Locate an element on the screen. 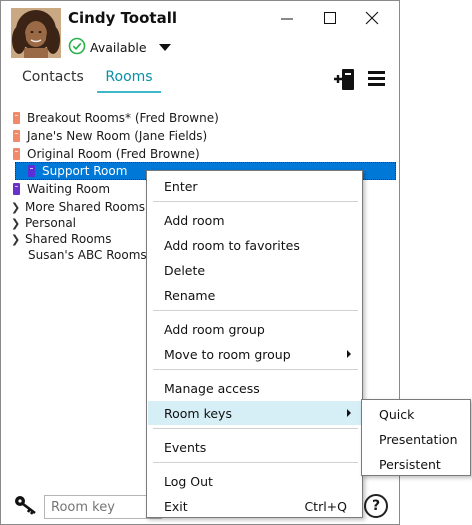 This screenshot has width=472, height=525. close-icon is located at coordinates (372, 18).